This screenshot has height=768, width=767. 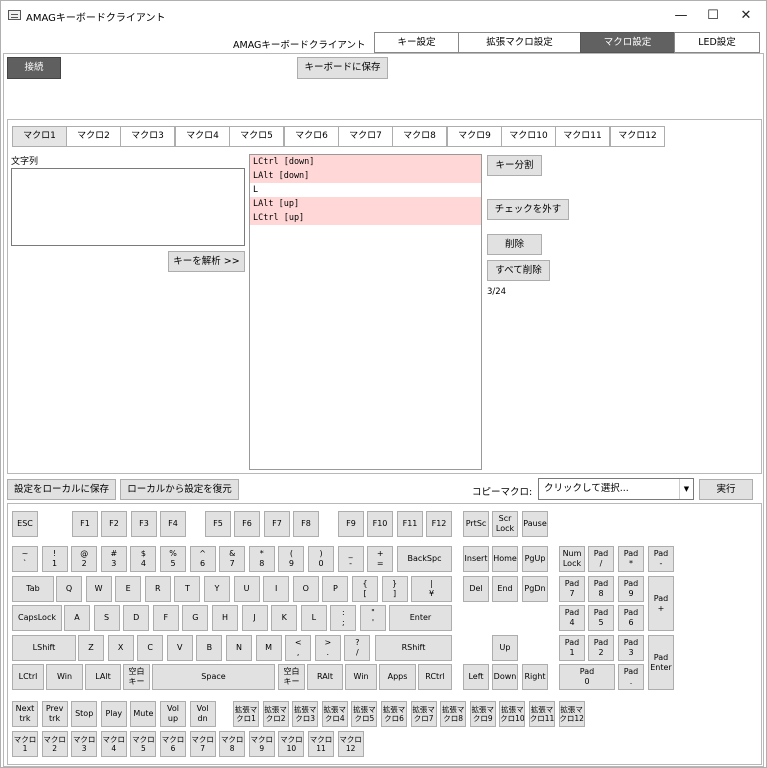 I want to click on key-apps: Apps, so click(x=397, y=677).